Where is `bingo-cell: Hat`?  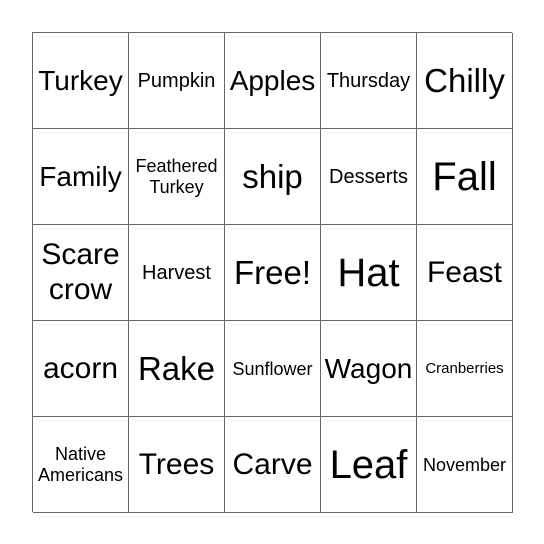 bingo-cell: Hat is located at coordinates (369, 273).